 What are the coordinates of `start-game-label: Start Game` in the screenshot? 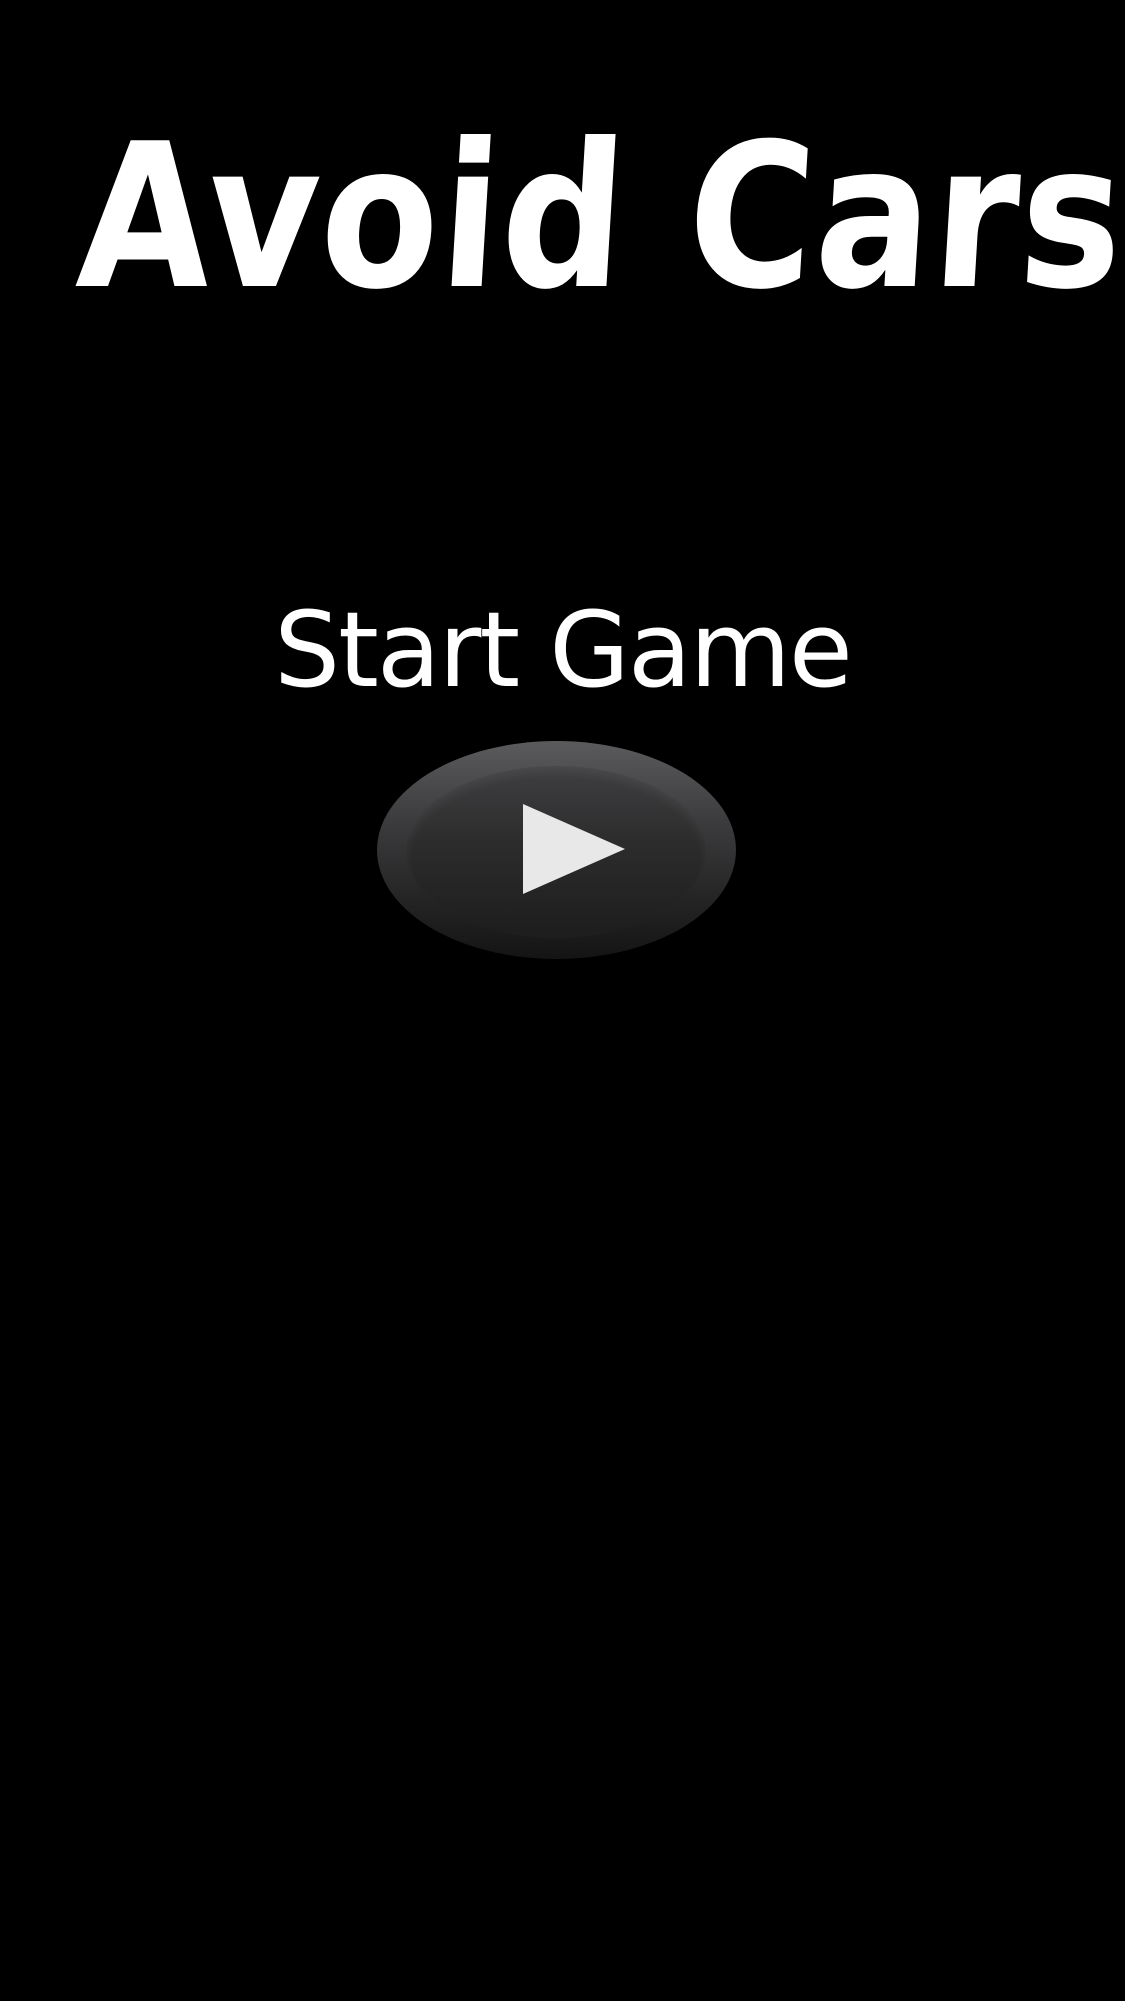 It's located at (562, 650).